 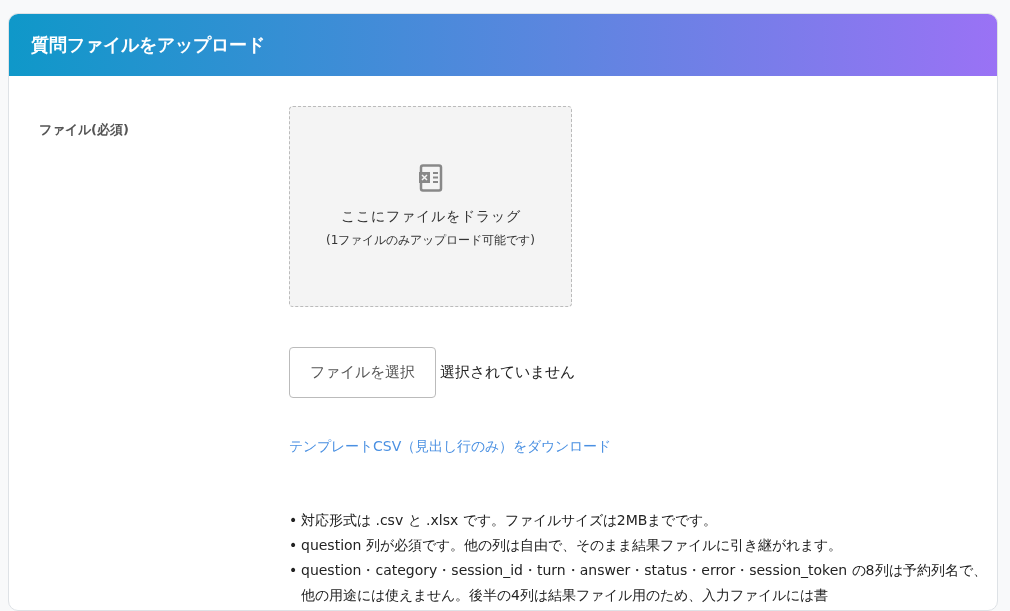 I want to click on drop-zone-note: (1ファイルのみアップロード可能です), so click(x=430, y=240).